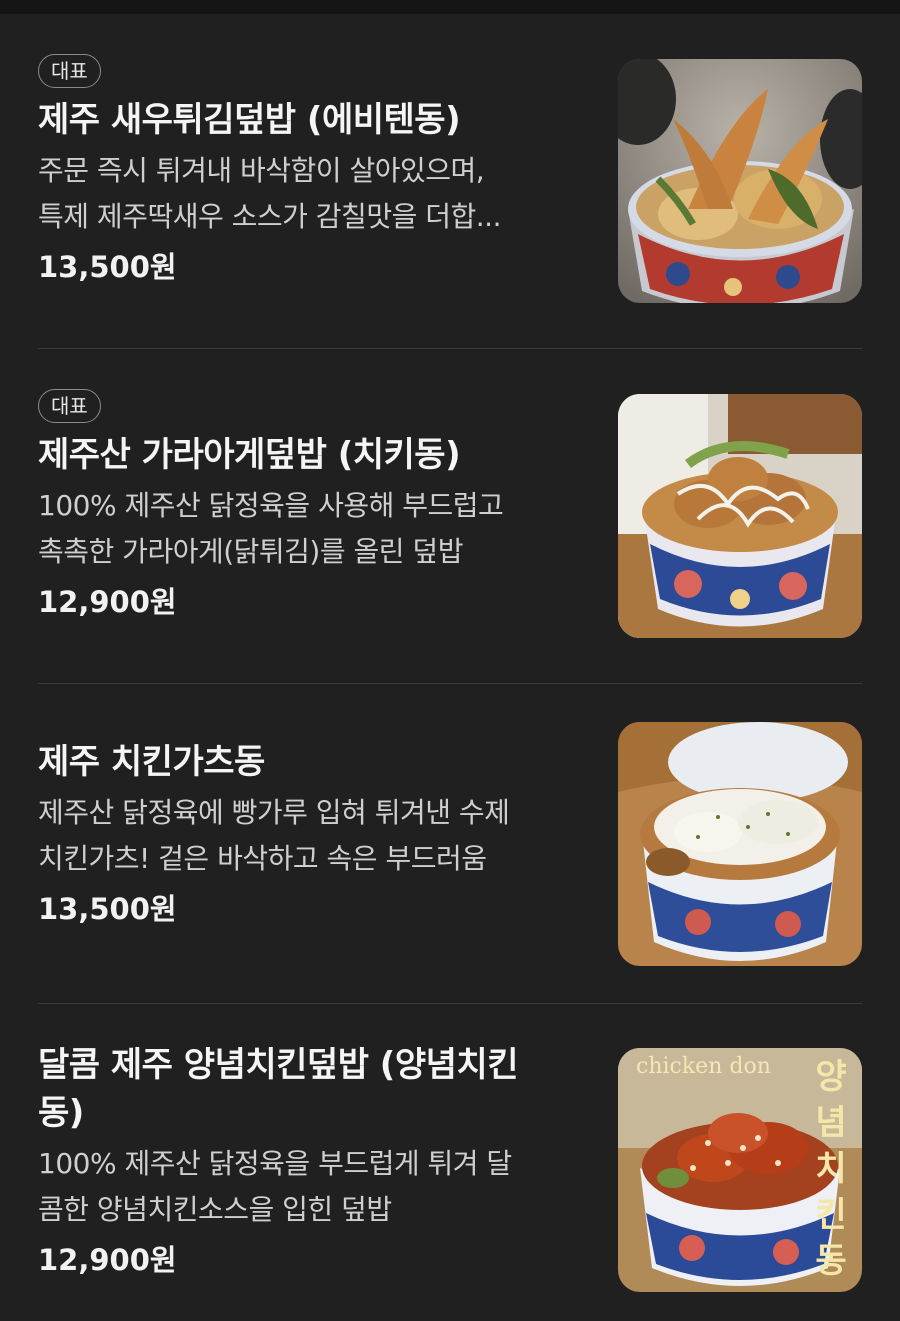 The width and height of the screenshot is (900, 1321). What do you see at coordinates (450, 7) in the screenshot?
I see `status-bar-strip` at bounding box center [450, 7].